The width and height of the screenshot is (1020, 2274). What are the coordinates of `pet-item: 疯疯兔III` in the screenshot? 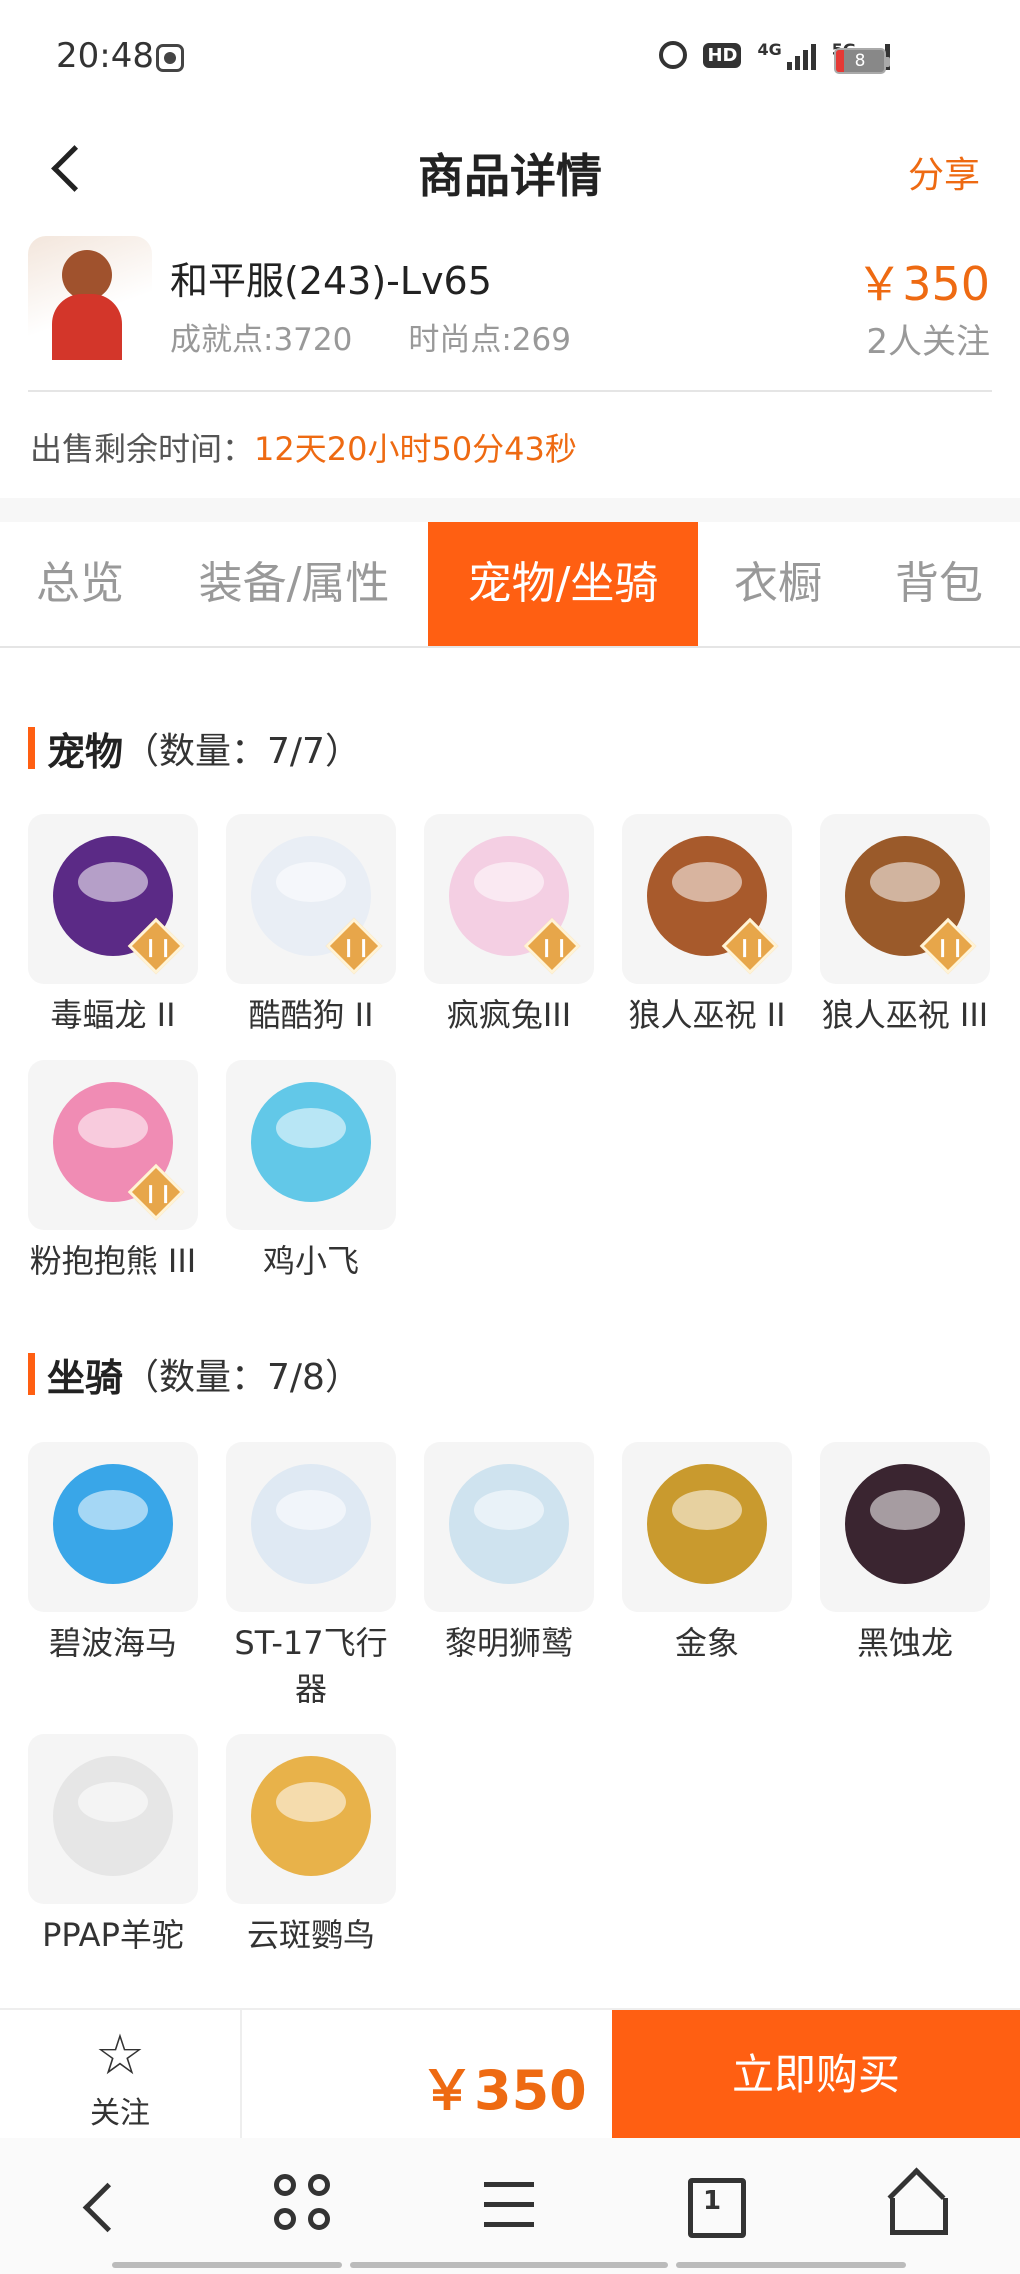 It's located at (509, 926).